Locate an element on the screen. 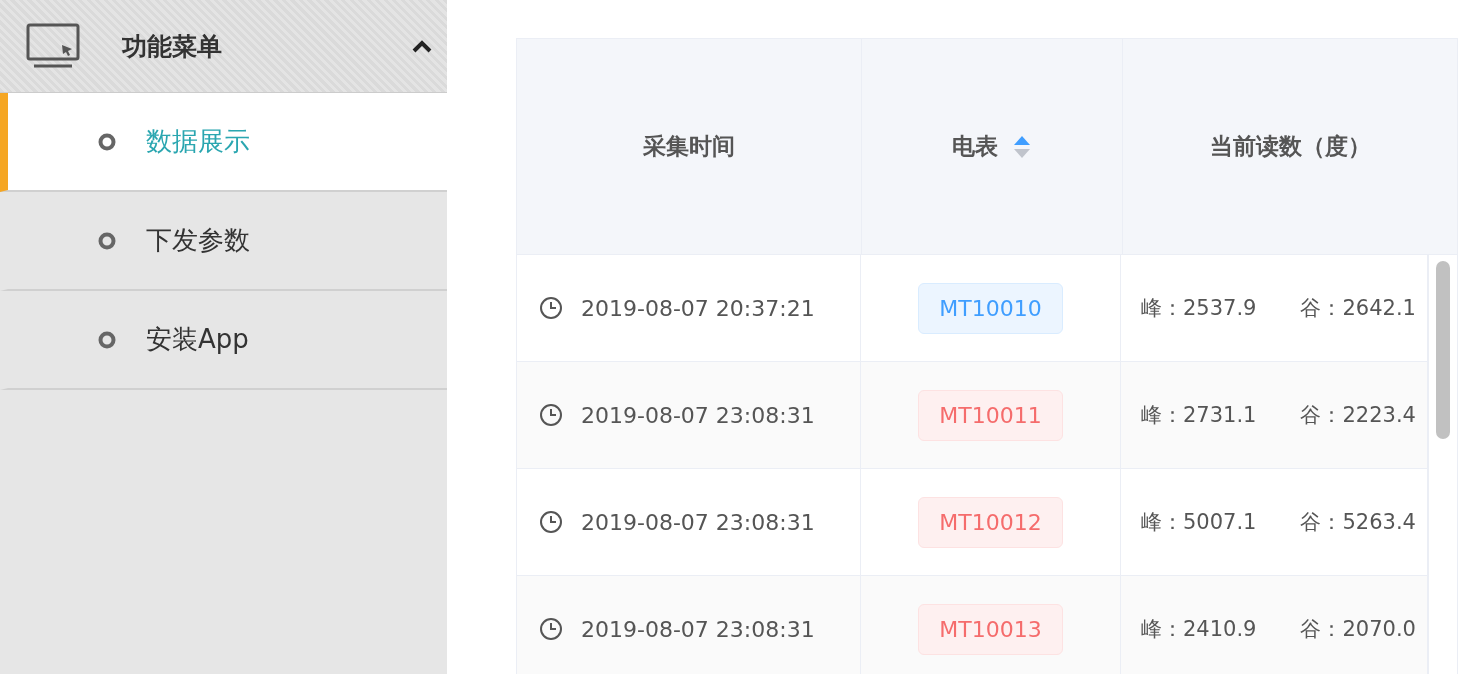 This screenshot has width=1466, height=674. menu-item: 安装App is located at coordinates (223, 340).